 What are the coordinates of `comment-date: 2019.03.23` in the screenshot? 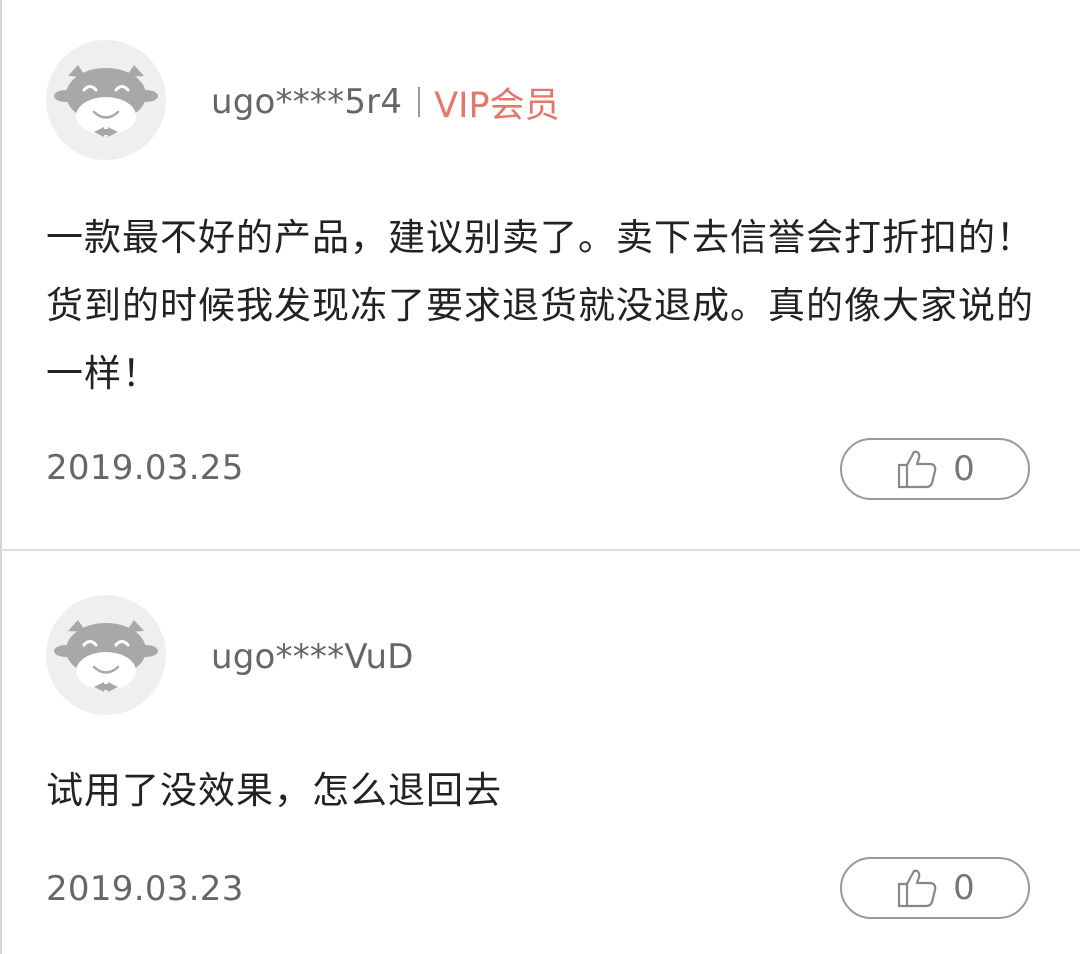 It's located at (145, 889).